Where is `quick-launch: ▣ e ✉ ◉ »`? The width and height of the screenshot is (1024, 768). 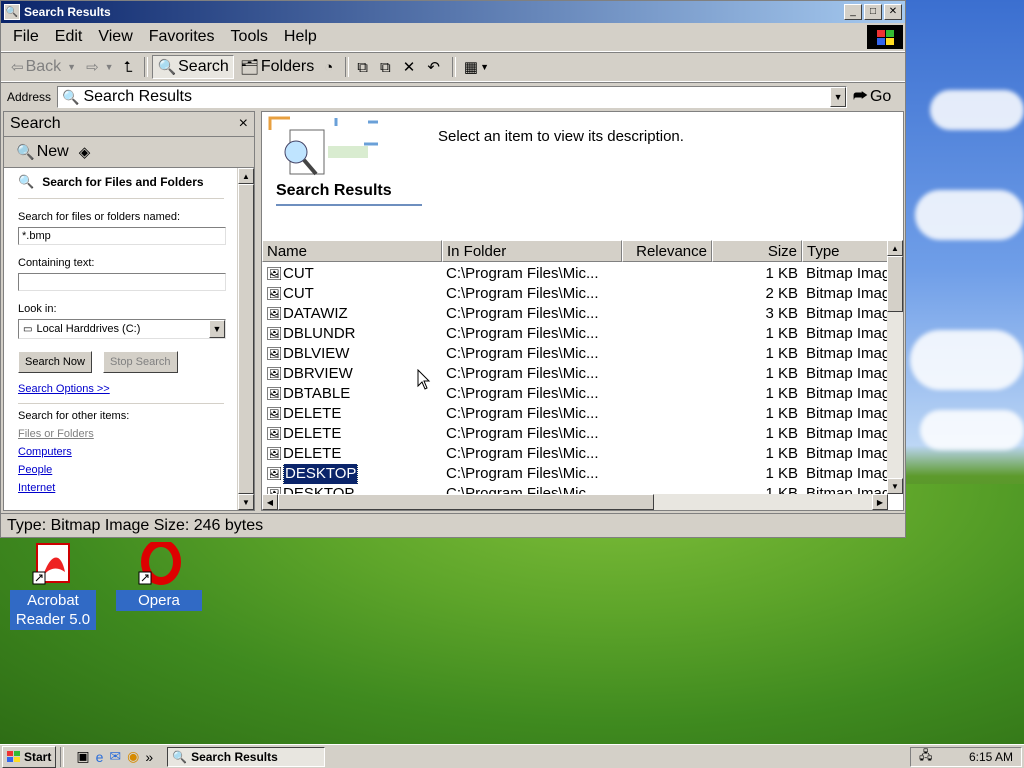
quick-launch: ▣ e ✉ ◉ » is located at coordinates (114, 756).